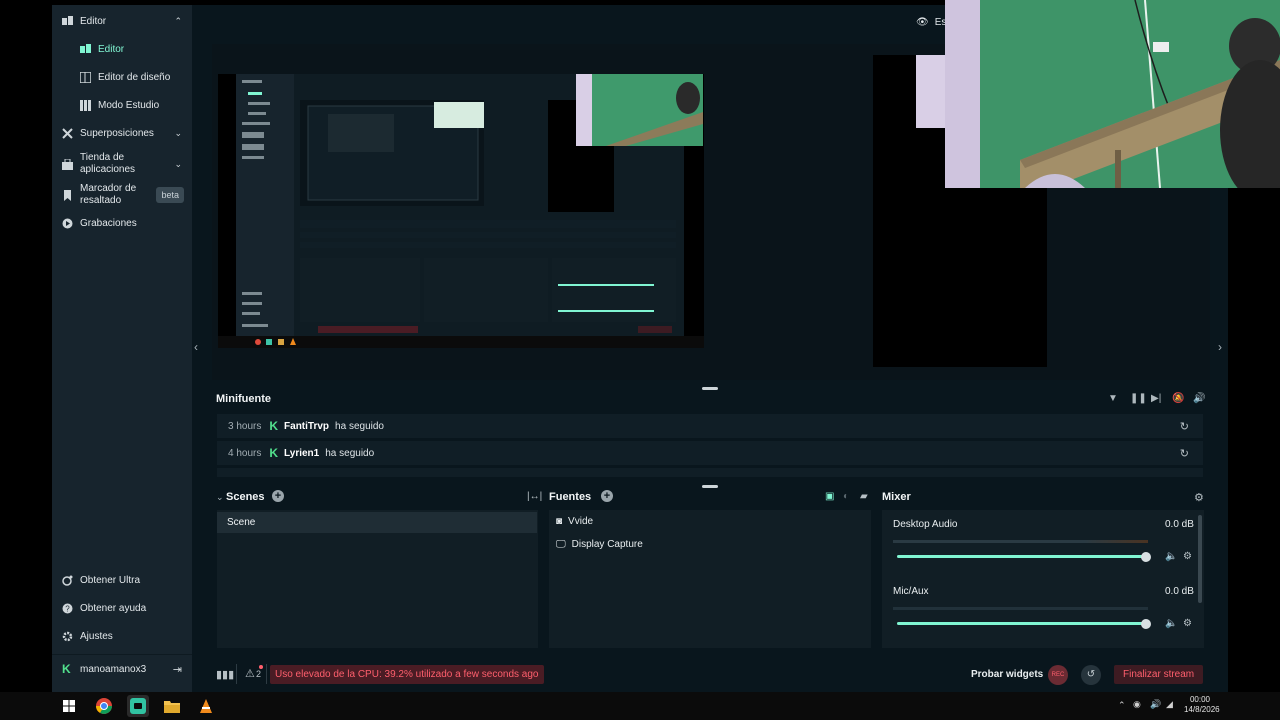 The image size is (1280, 720). I want to click on sources-panel, so click(710, 579).